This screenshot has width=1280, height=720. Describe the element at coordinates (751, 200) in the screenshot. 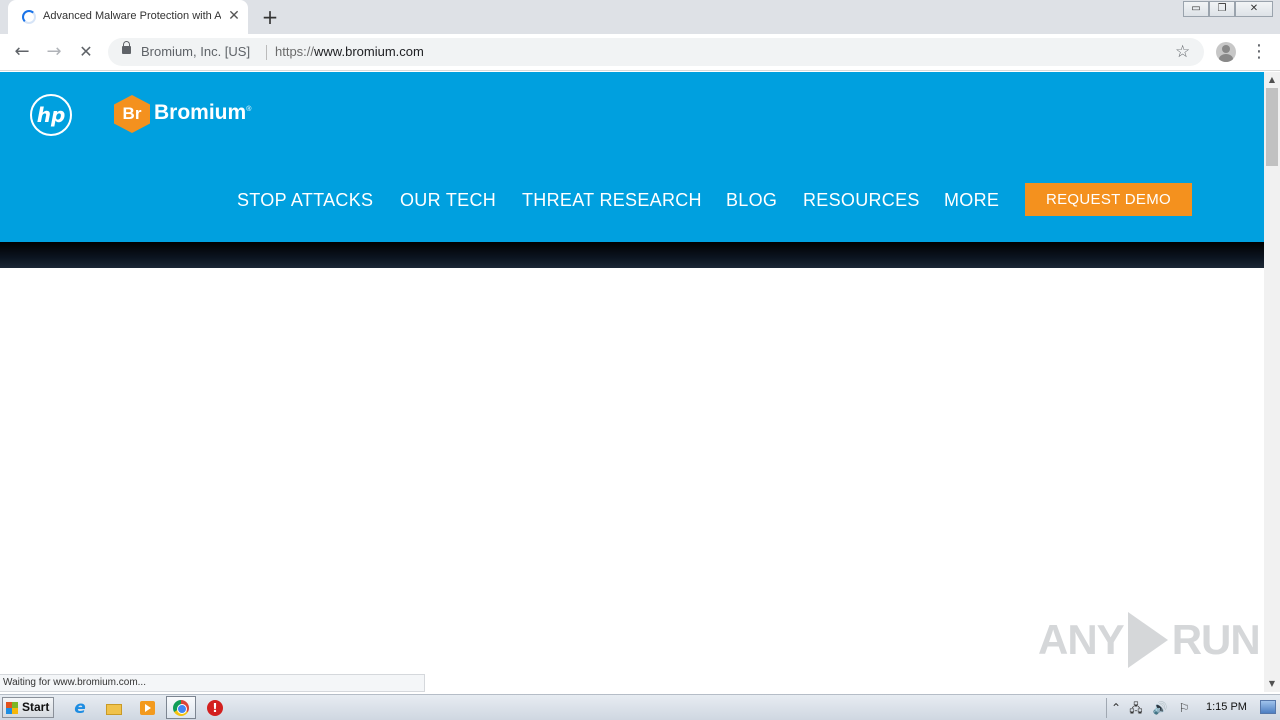

I see `nav-blog: BLOG` at that location.